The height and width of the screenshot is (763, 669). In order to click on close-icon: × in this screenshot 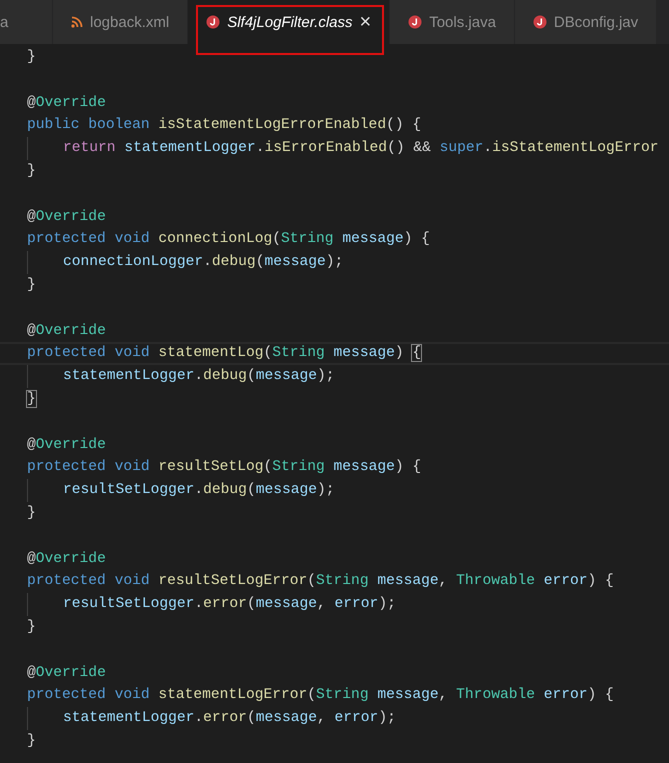, I will do `click(366, 22)`.